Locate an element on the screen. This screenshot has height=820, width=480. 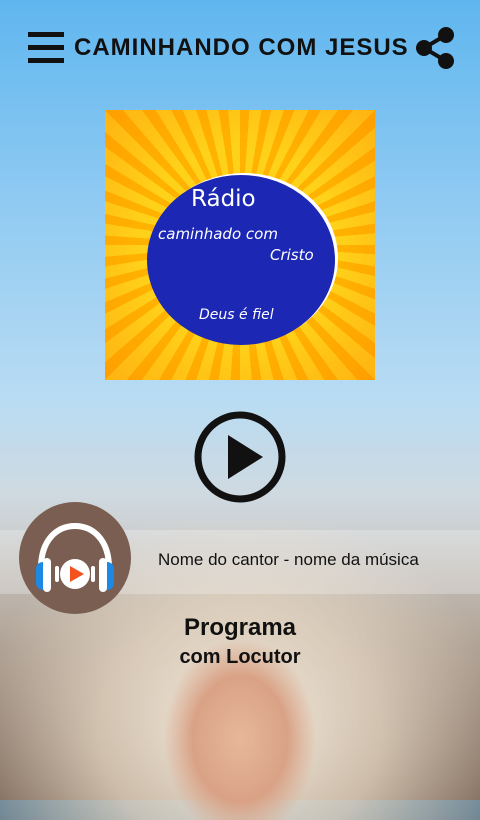
play-button is located at coordinates (240, 457).